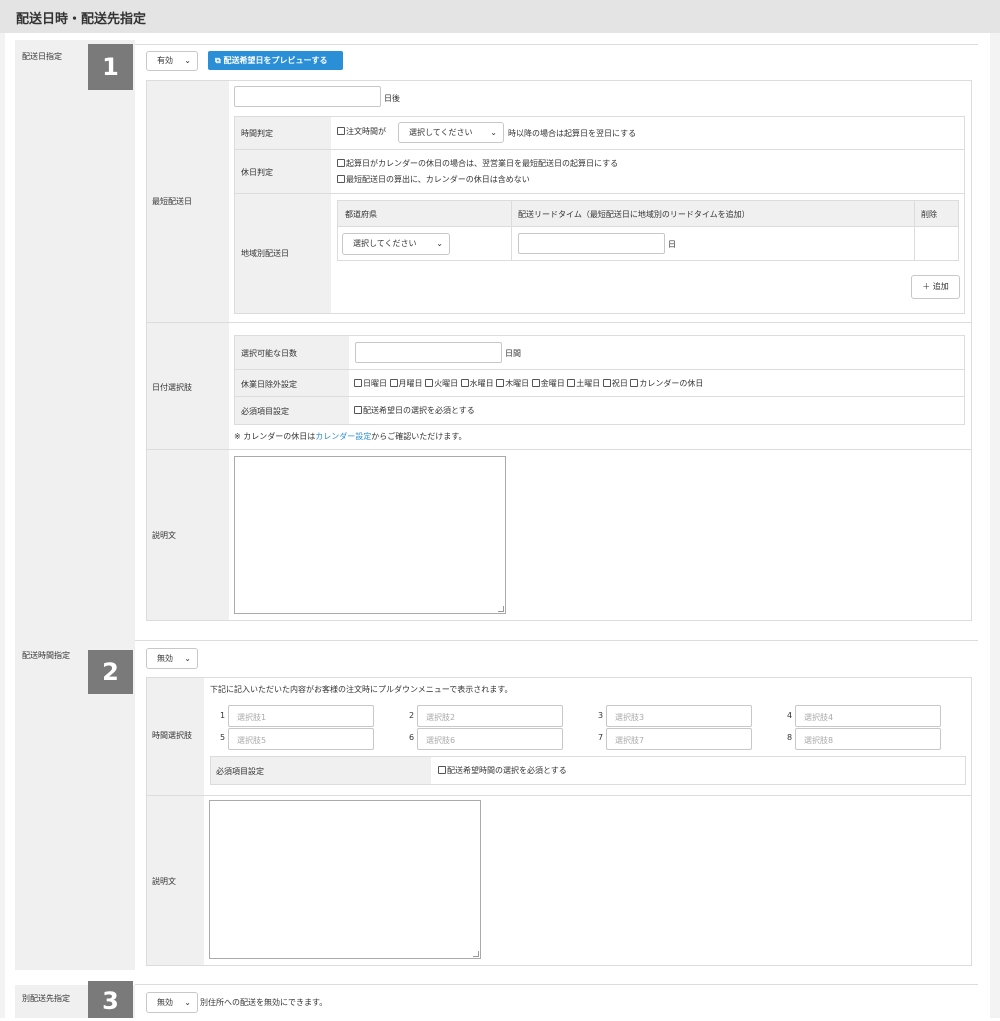  What do you see at coordinates (46, 655) in the screenshot?
I see `section2-label: 配送時間指定` at bounding box center [46, 655].